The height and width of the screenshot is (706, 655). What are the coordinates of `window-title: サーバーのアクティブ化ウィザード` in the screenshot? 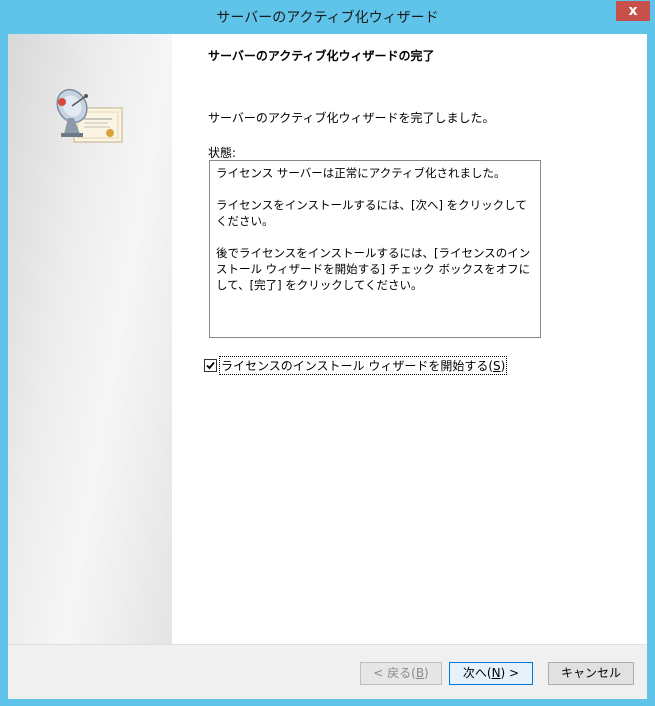 It's located at (327, 18).